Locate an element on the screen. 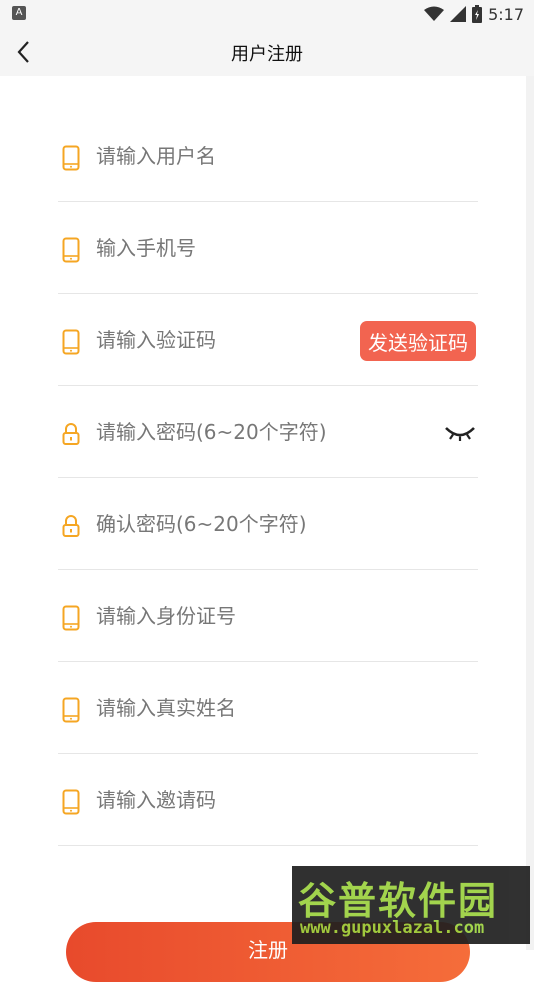 Image resolution: width=534 pixels, height=982 pixels. realname-row is located at coordinates (268, 708).